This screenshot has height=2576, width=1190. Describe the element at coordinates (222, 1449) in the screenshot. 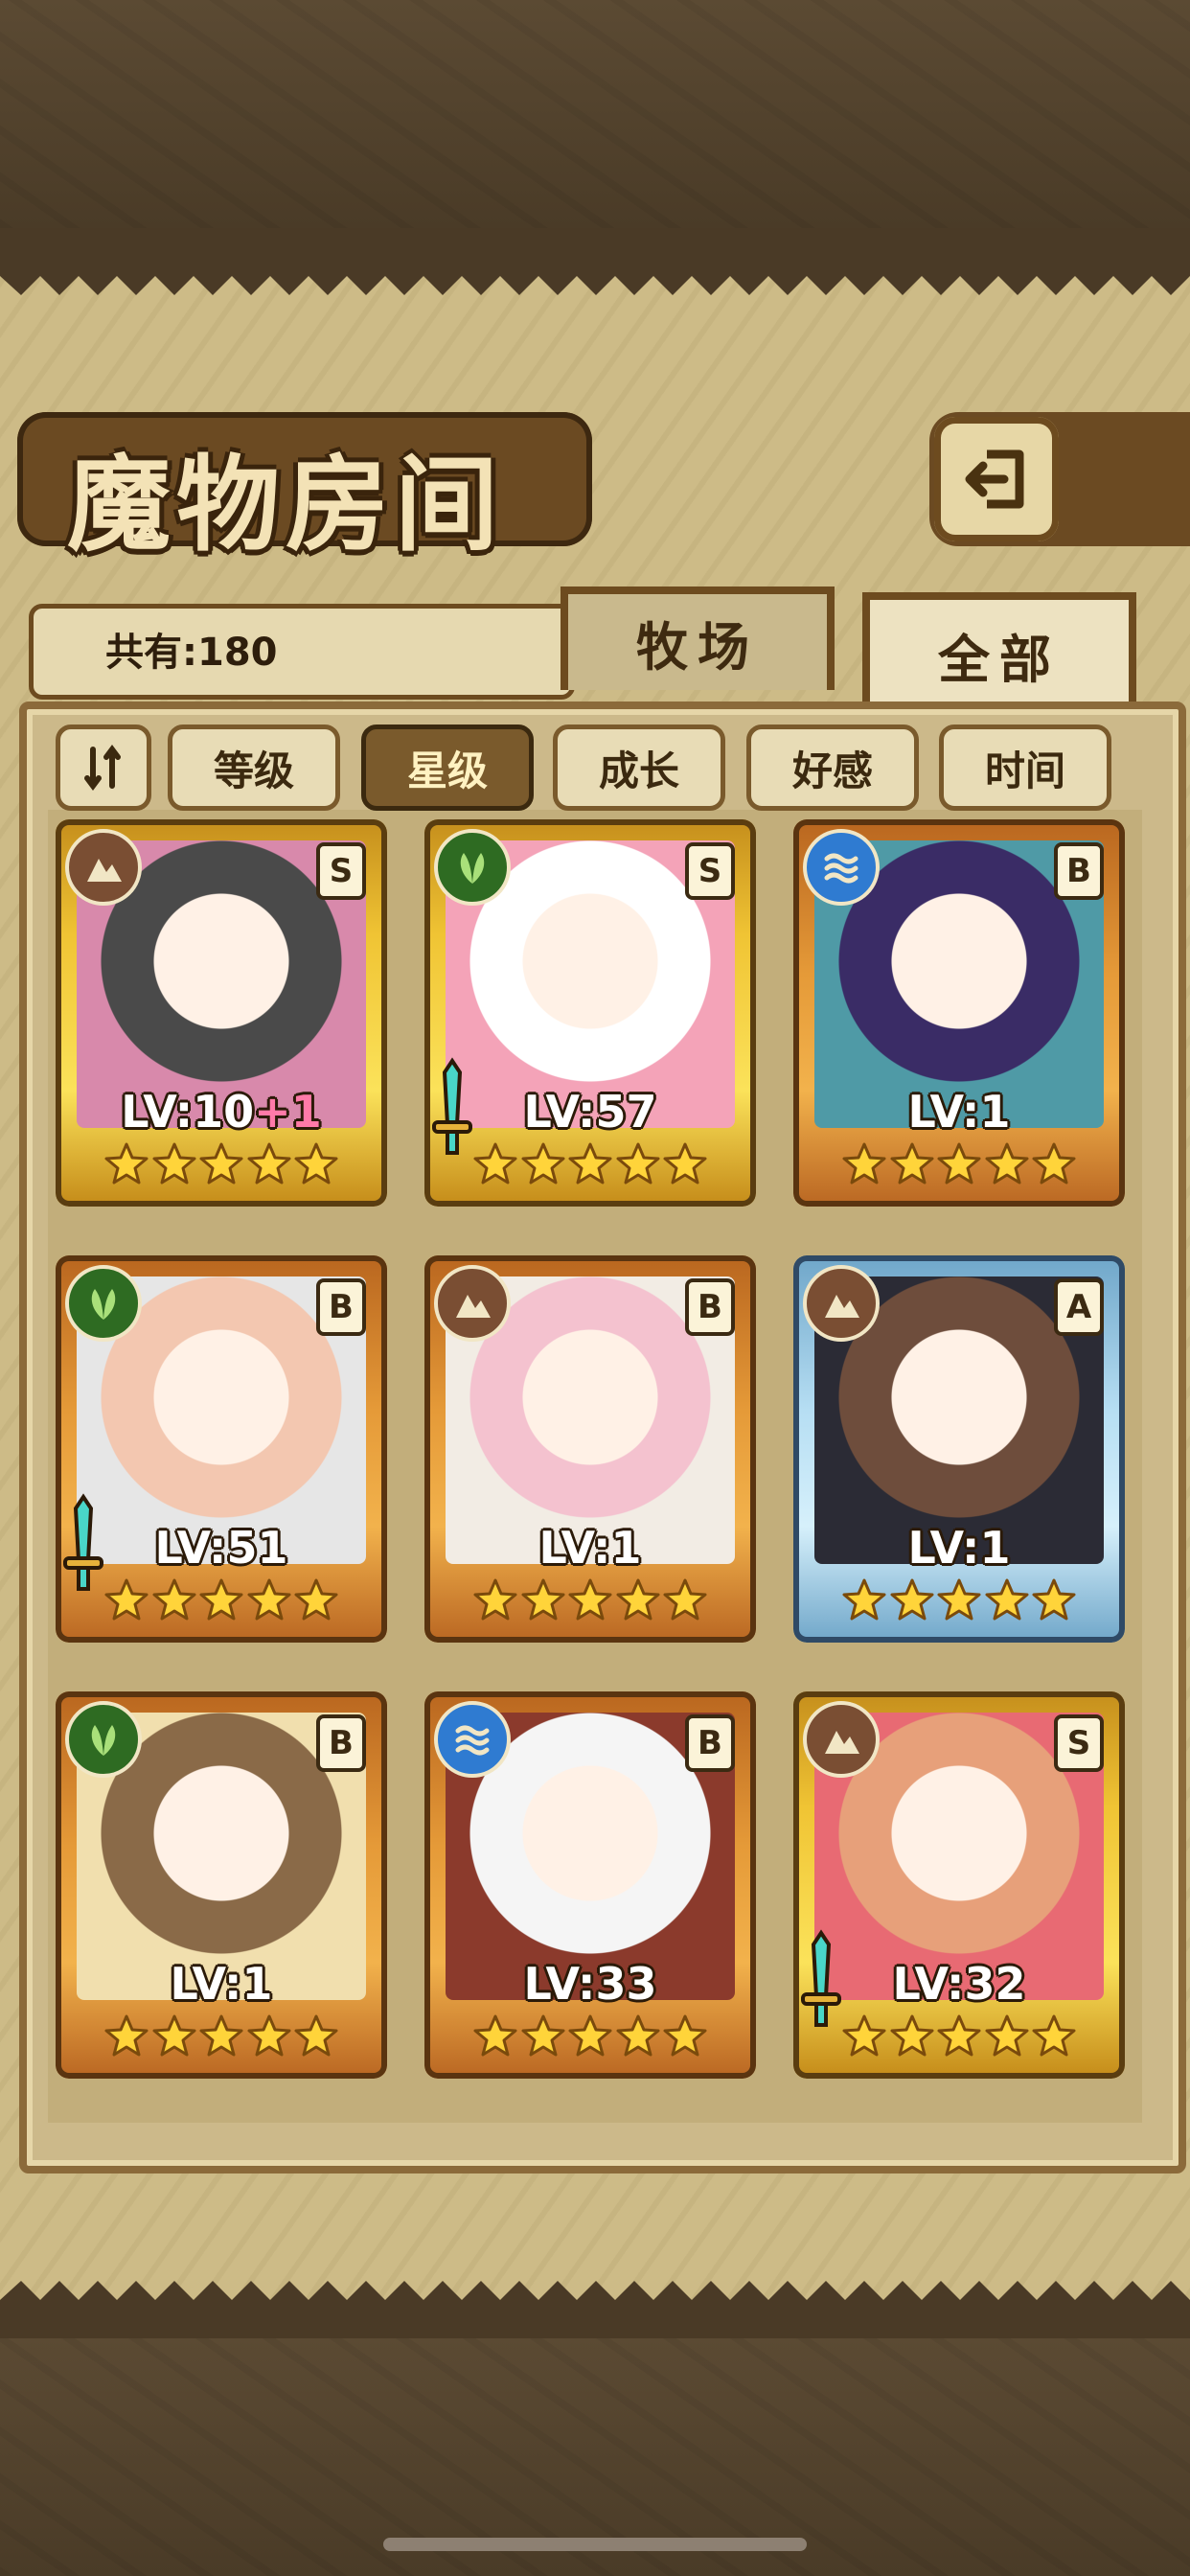

I see `monster-card: B LV:51` at that location.